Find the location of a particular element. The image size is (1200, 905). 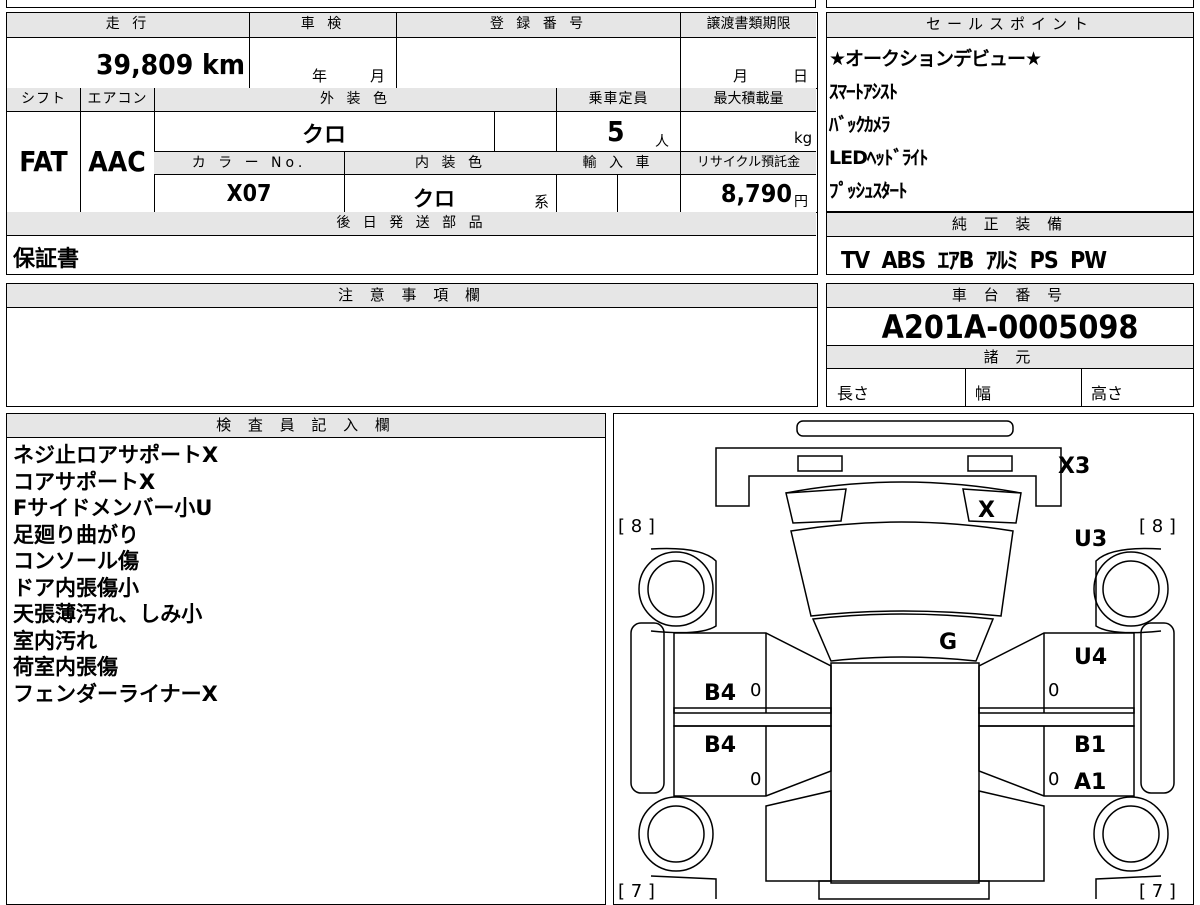

remark-line: 荷室内張傷 is located at coordinates (65, 667).